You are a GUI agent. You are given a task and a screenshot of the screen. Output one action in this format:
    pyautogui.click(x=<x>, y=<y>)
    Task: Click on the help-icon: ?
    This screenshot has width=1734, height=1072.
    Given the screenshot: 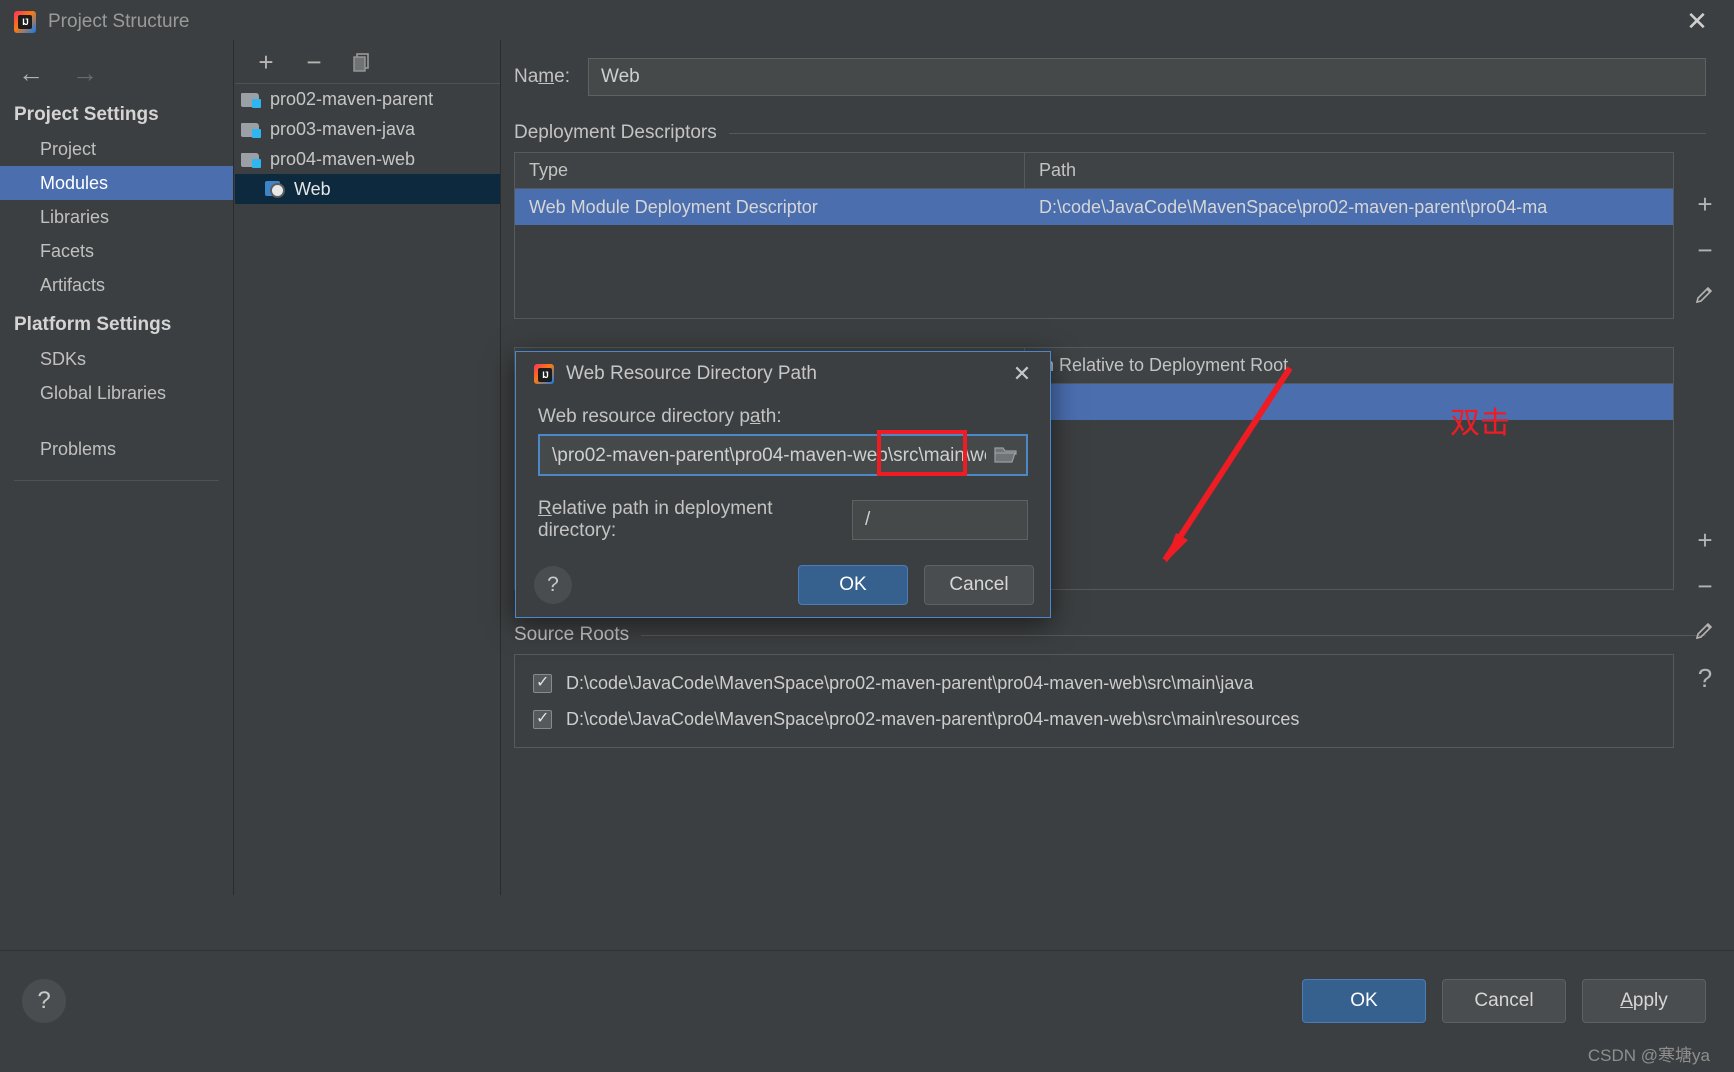 What is the action you would take?
    pyautogui.click(x=44, y=1001)
    